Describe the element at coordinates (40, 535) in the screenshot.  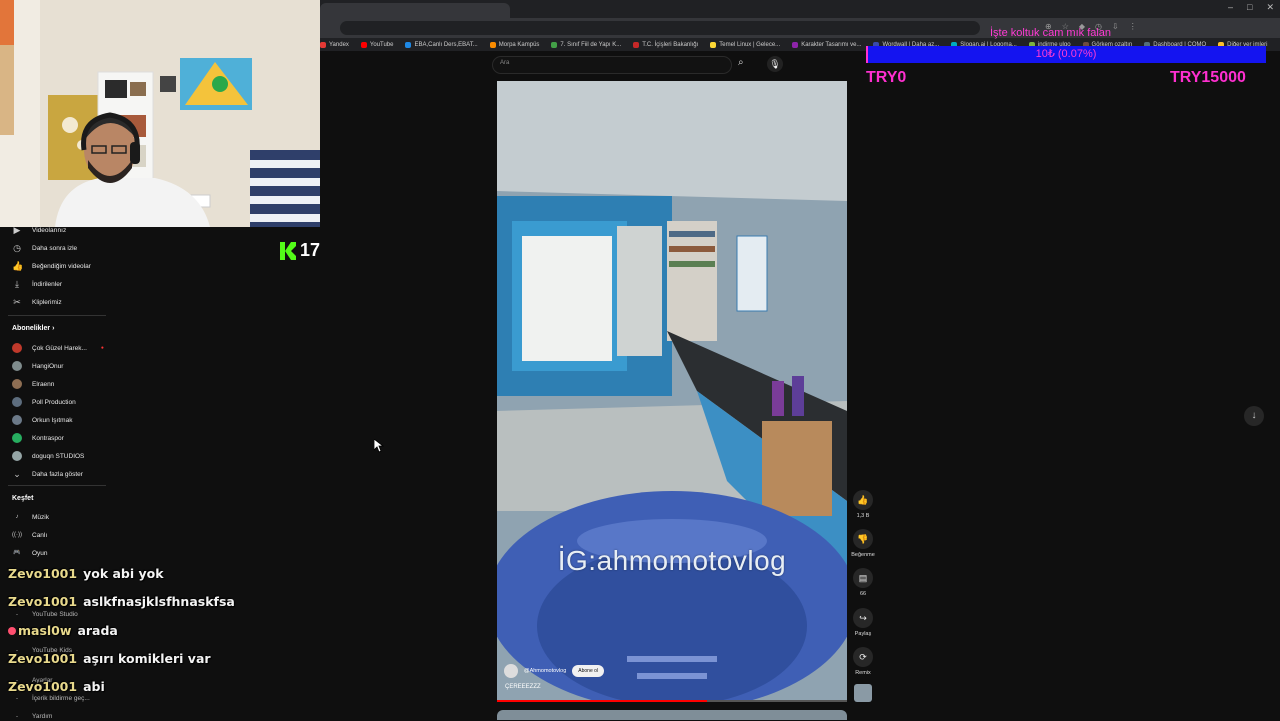
I see `explore-item-label: Canlı` at that location.